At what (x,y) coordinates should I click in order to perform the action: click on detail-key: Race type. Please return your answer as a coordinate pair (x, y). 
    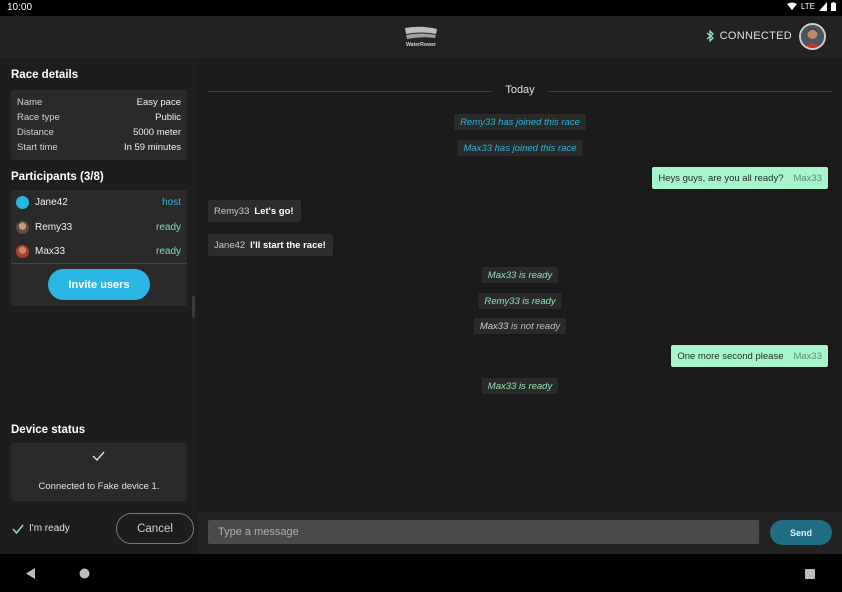
    Looking at the image, I should click on (38, 117).